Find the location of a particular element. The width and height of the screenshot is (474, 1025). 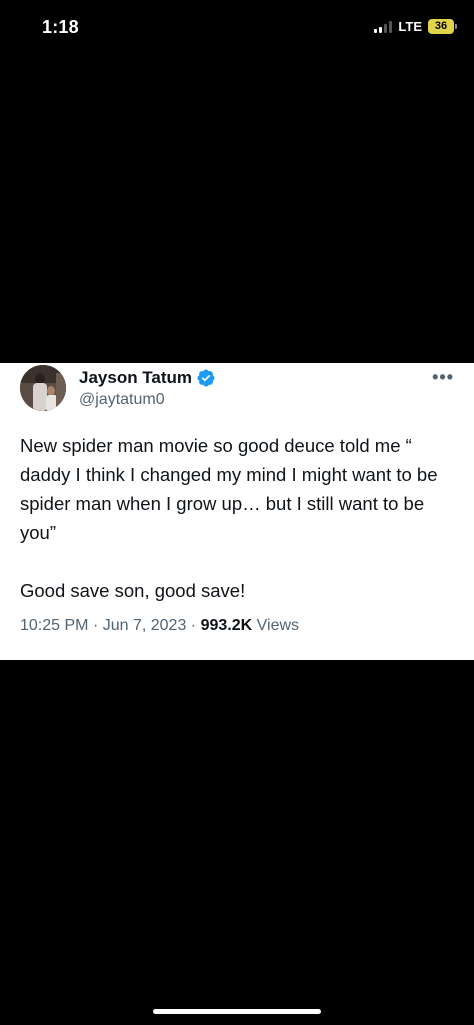

home-indicator is located at coordinates (237, 1011).